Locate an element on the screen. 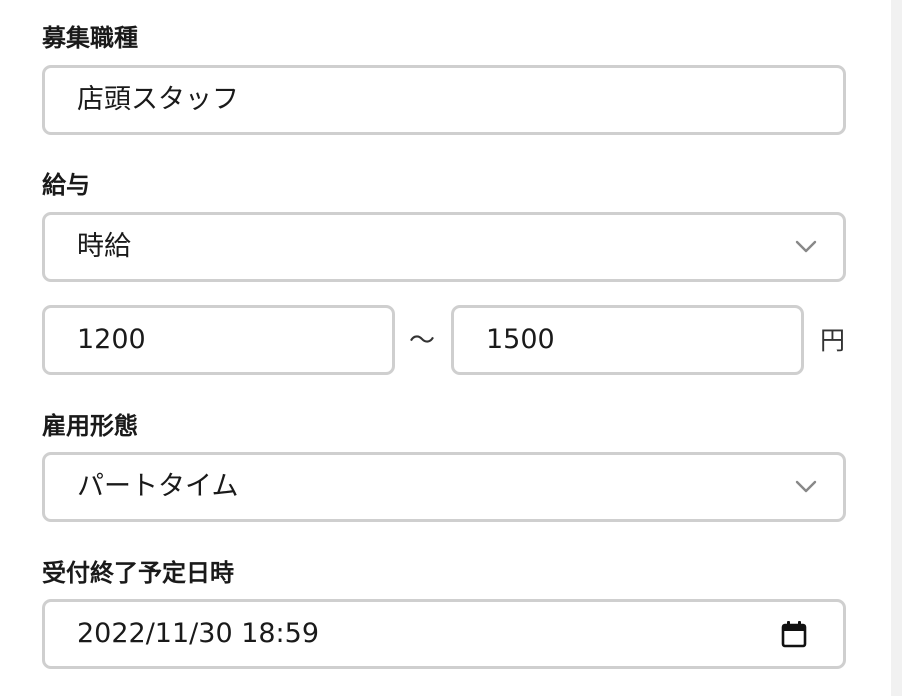  employment-type-label: 雇用形態 is located at coordinates (90, 426).